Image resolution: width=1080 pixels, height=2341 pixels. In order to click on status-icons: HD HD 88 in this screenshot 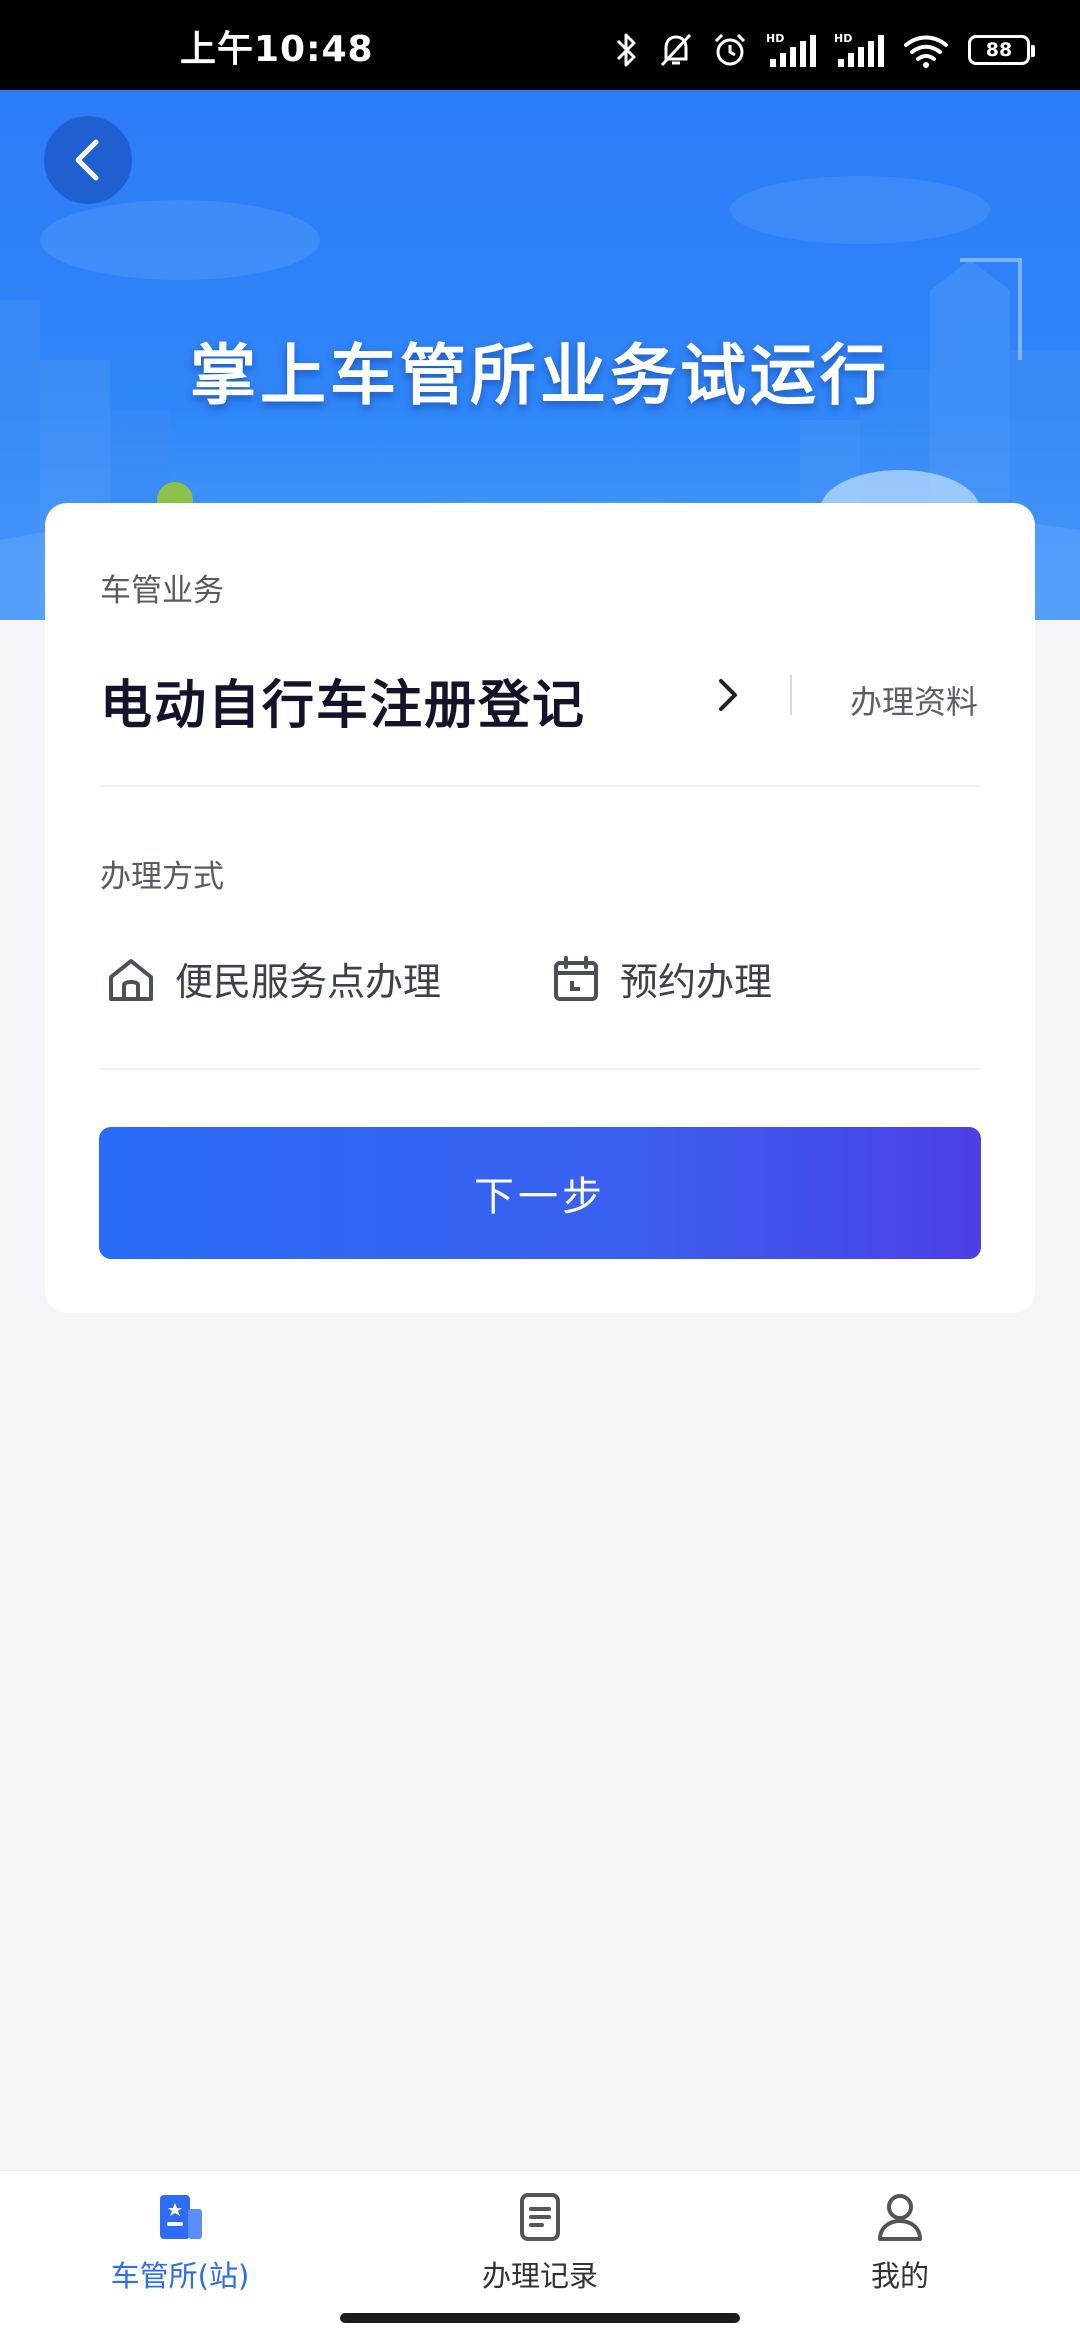, I will do `click(824, 50)`.